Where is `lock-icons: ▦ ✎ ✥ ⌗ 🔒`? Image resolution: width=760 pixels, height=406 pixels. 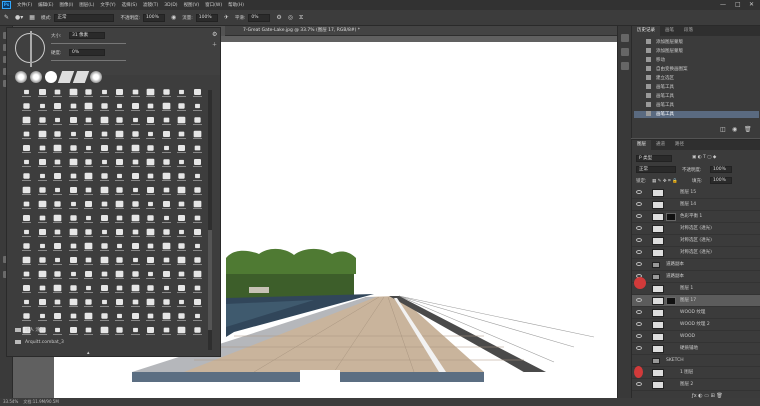 lock-icons: ▦ ✎ ✥ ⌗ 🔒 is located at coordinates (665, 181).